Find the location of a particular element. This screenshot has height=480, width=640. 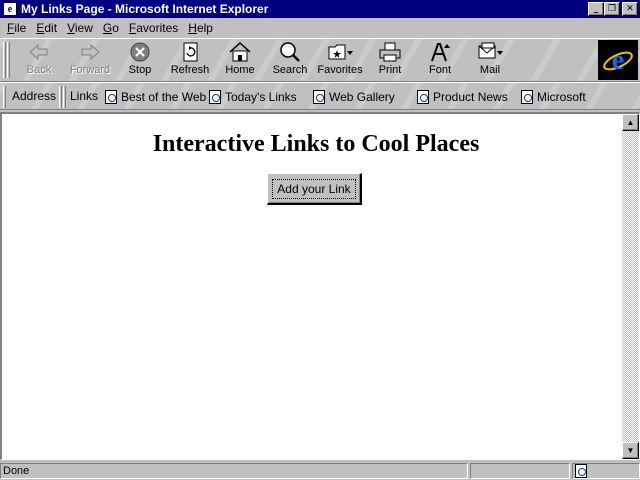

link-todays-links: Today's Links is located at coordinates (253, 97).